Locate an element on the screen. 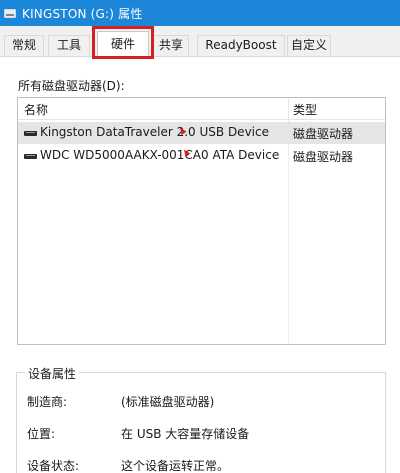 The image size is (400, 473). manufacturer-label: 制造商: is located at coordinates (47, 402).